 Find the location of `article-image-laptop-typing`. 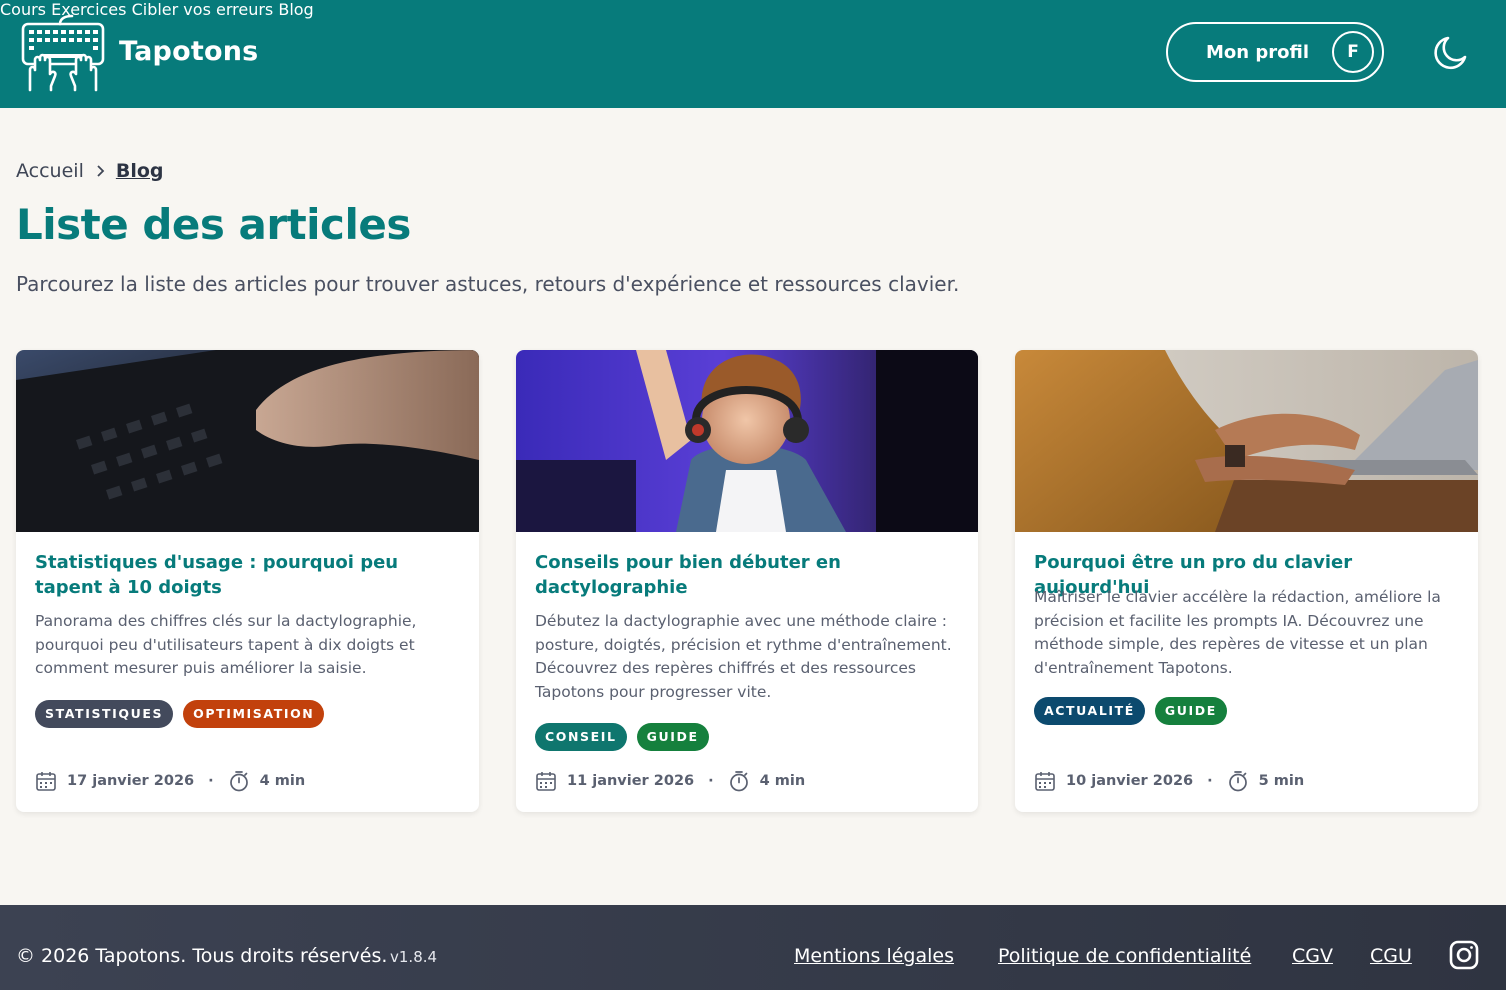

article-image-laptop-typing is located at coordinates (1246, 441).